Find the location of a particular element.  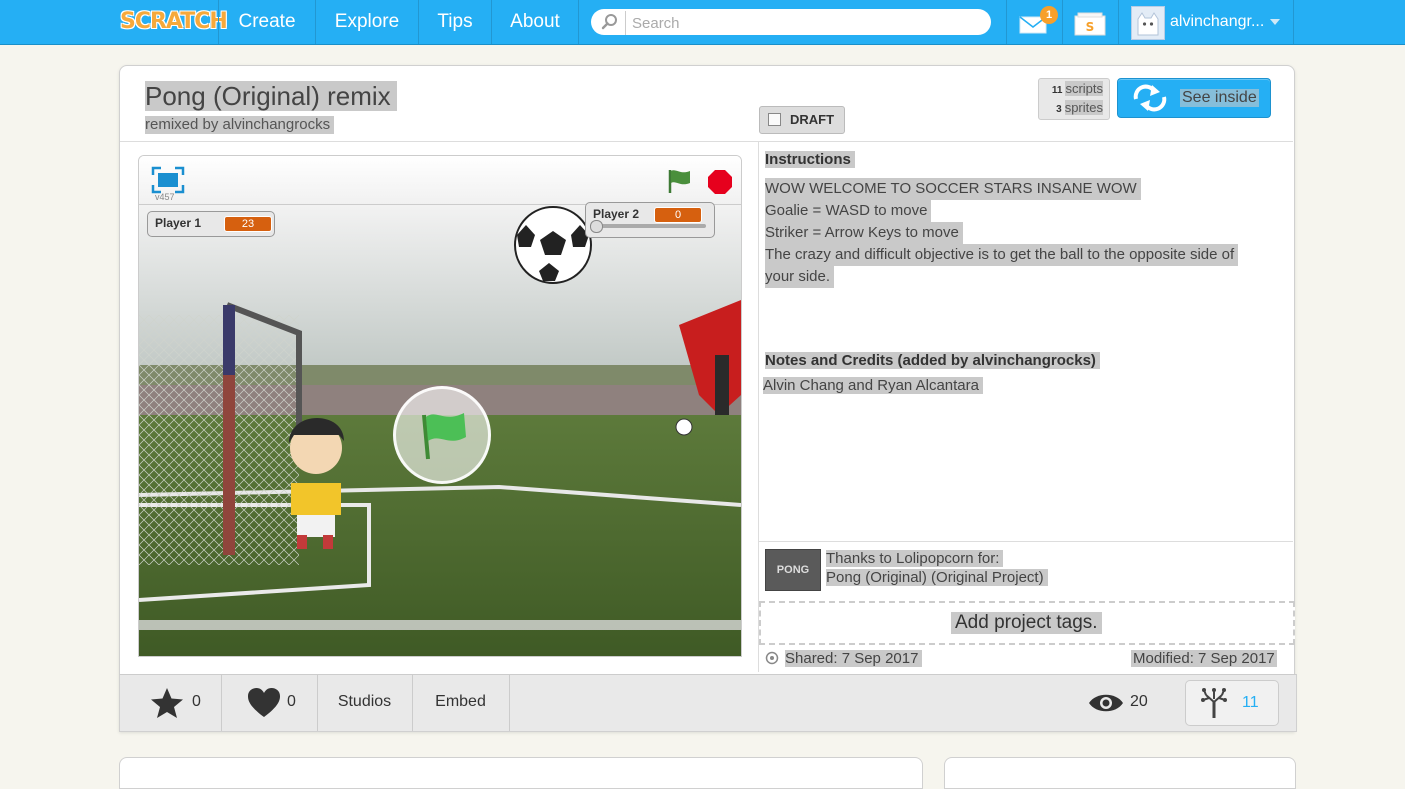

comments-panel is located at coordinates (521, 773).